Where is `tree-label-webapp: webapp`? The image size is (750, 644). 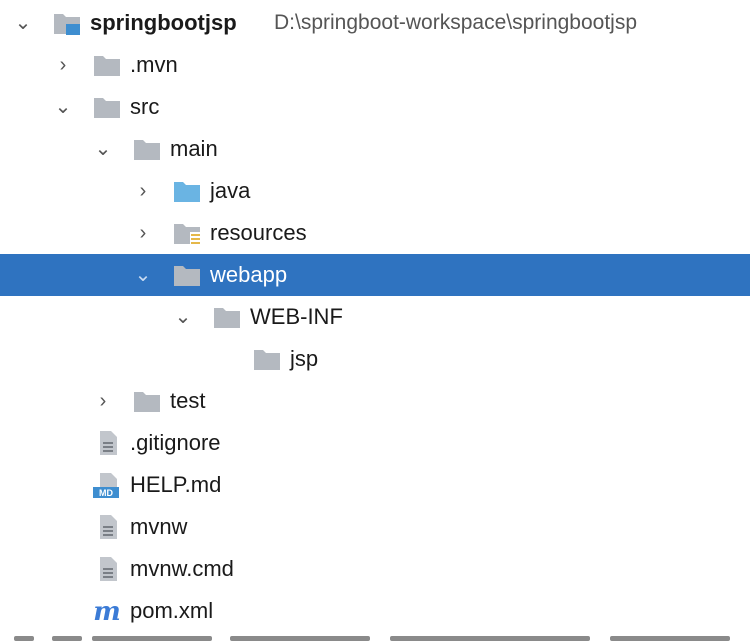
tree-label-webapp: webapp is located at coordinates (249, 274).